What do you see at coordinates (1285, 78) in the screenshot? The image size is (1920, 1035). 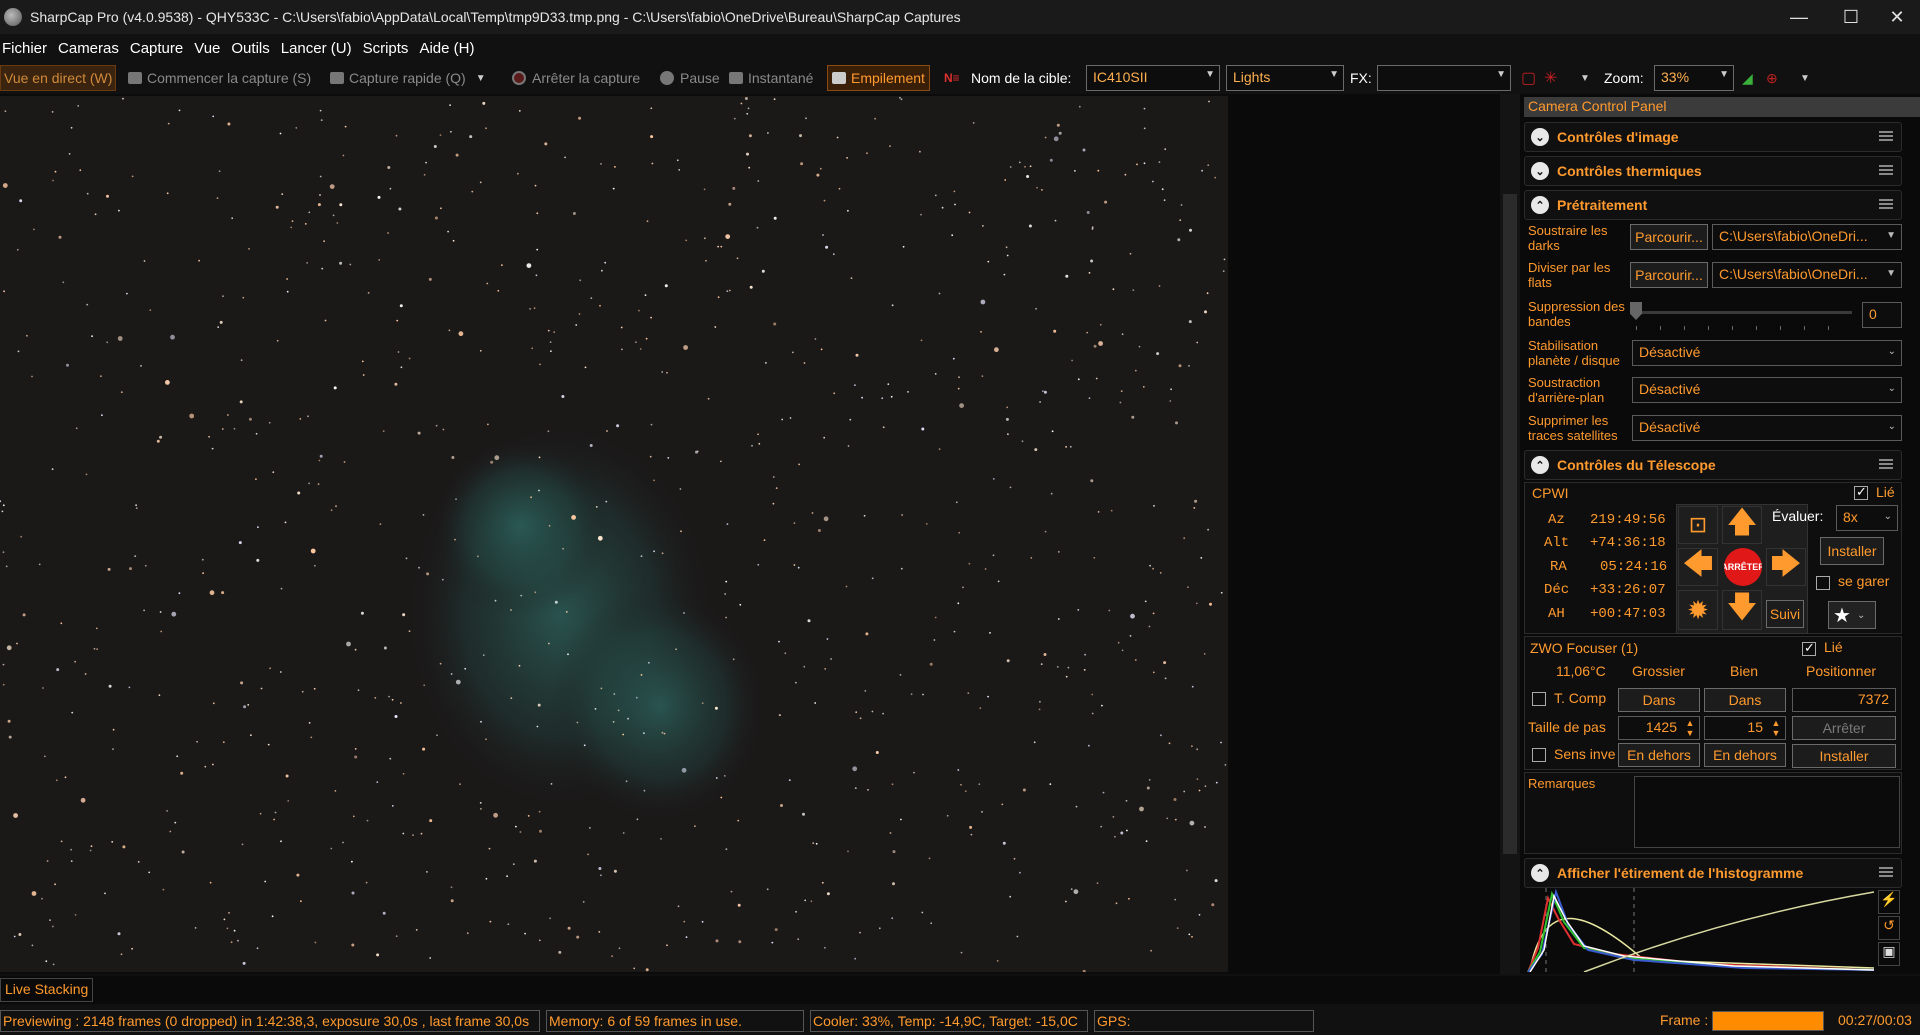 I see `frame-type-combo: Lights ▼` at bounding box center [1285, 78].